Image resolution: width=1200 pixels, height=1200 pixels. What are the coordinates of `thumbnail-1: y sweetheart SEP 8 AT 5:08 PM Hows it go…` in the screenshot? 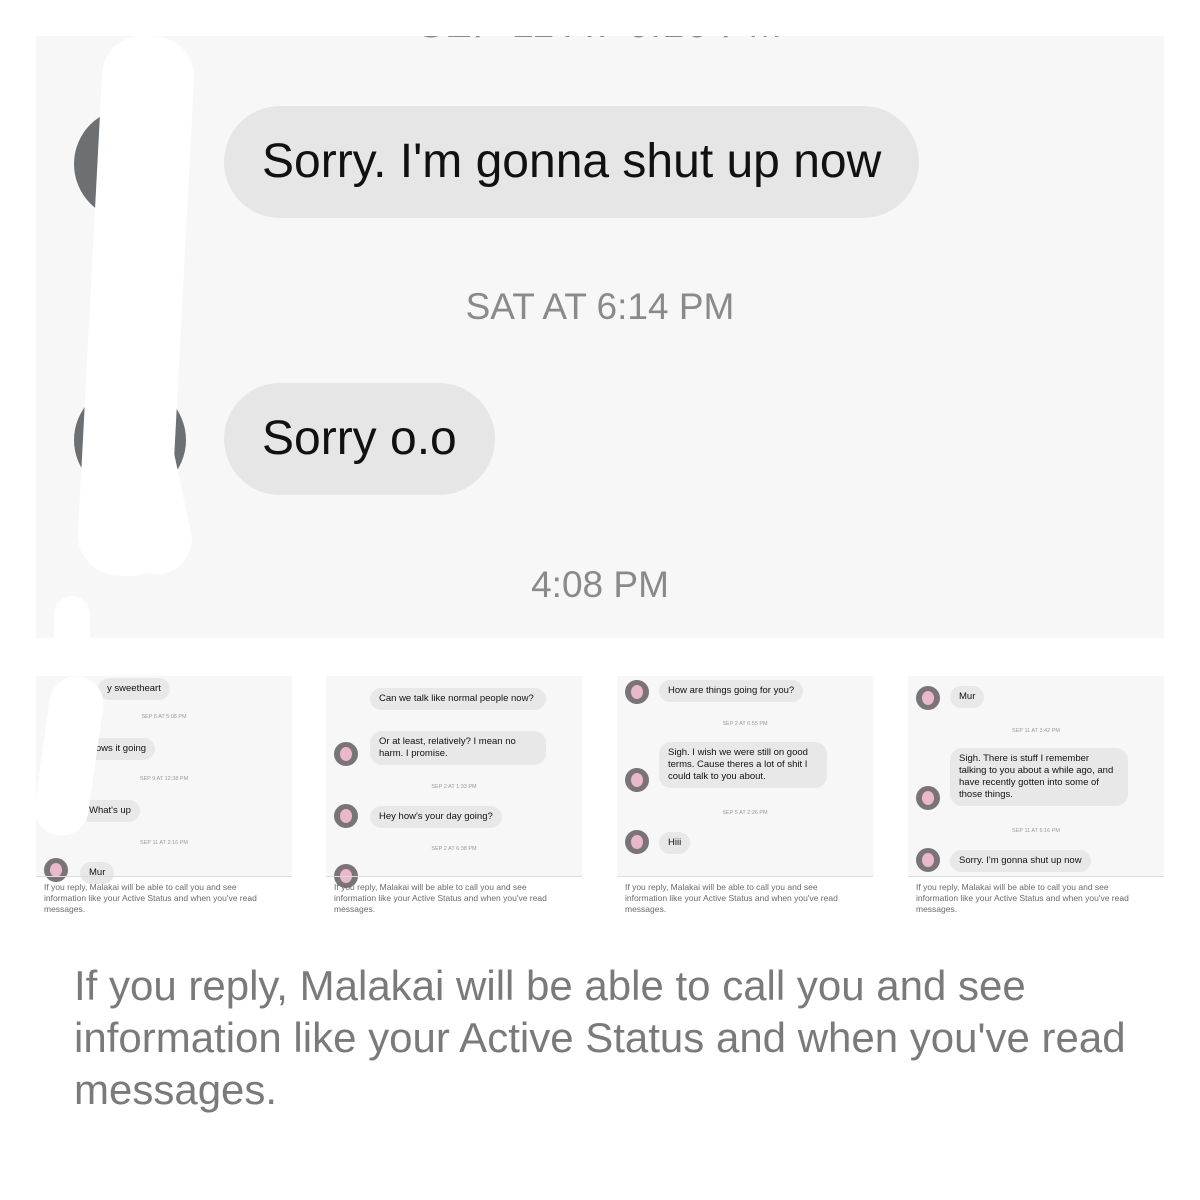 It's located at (164, 798).